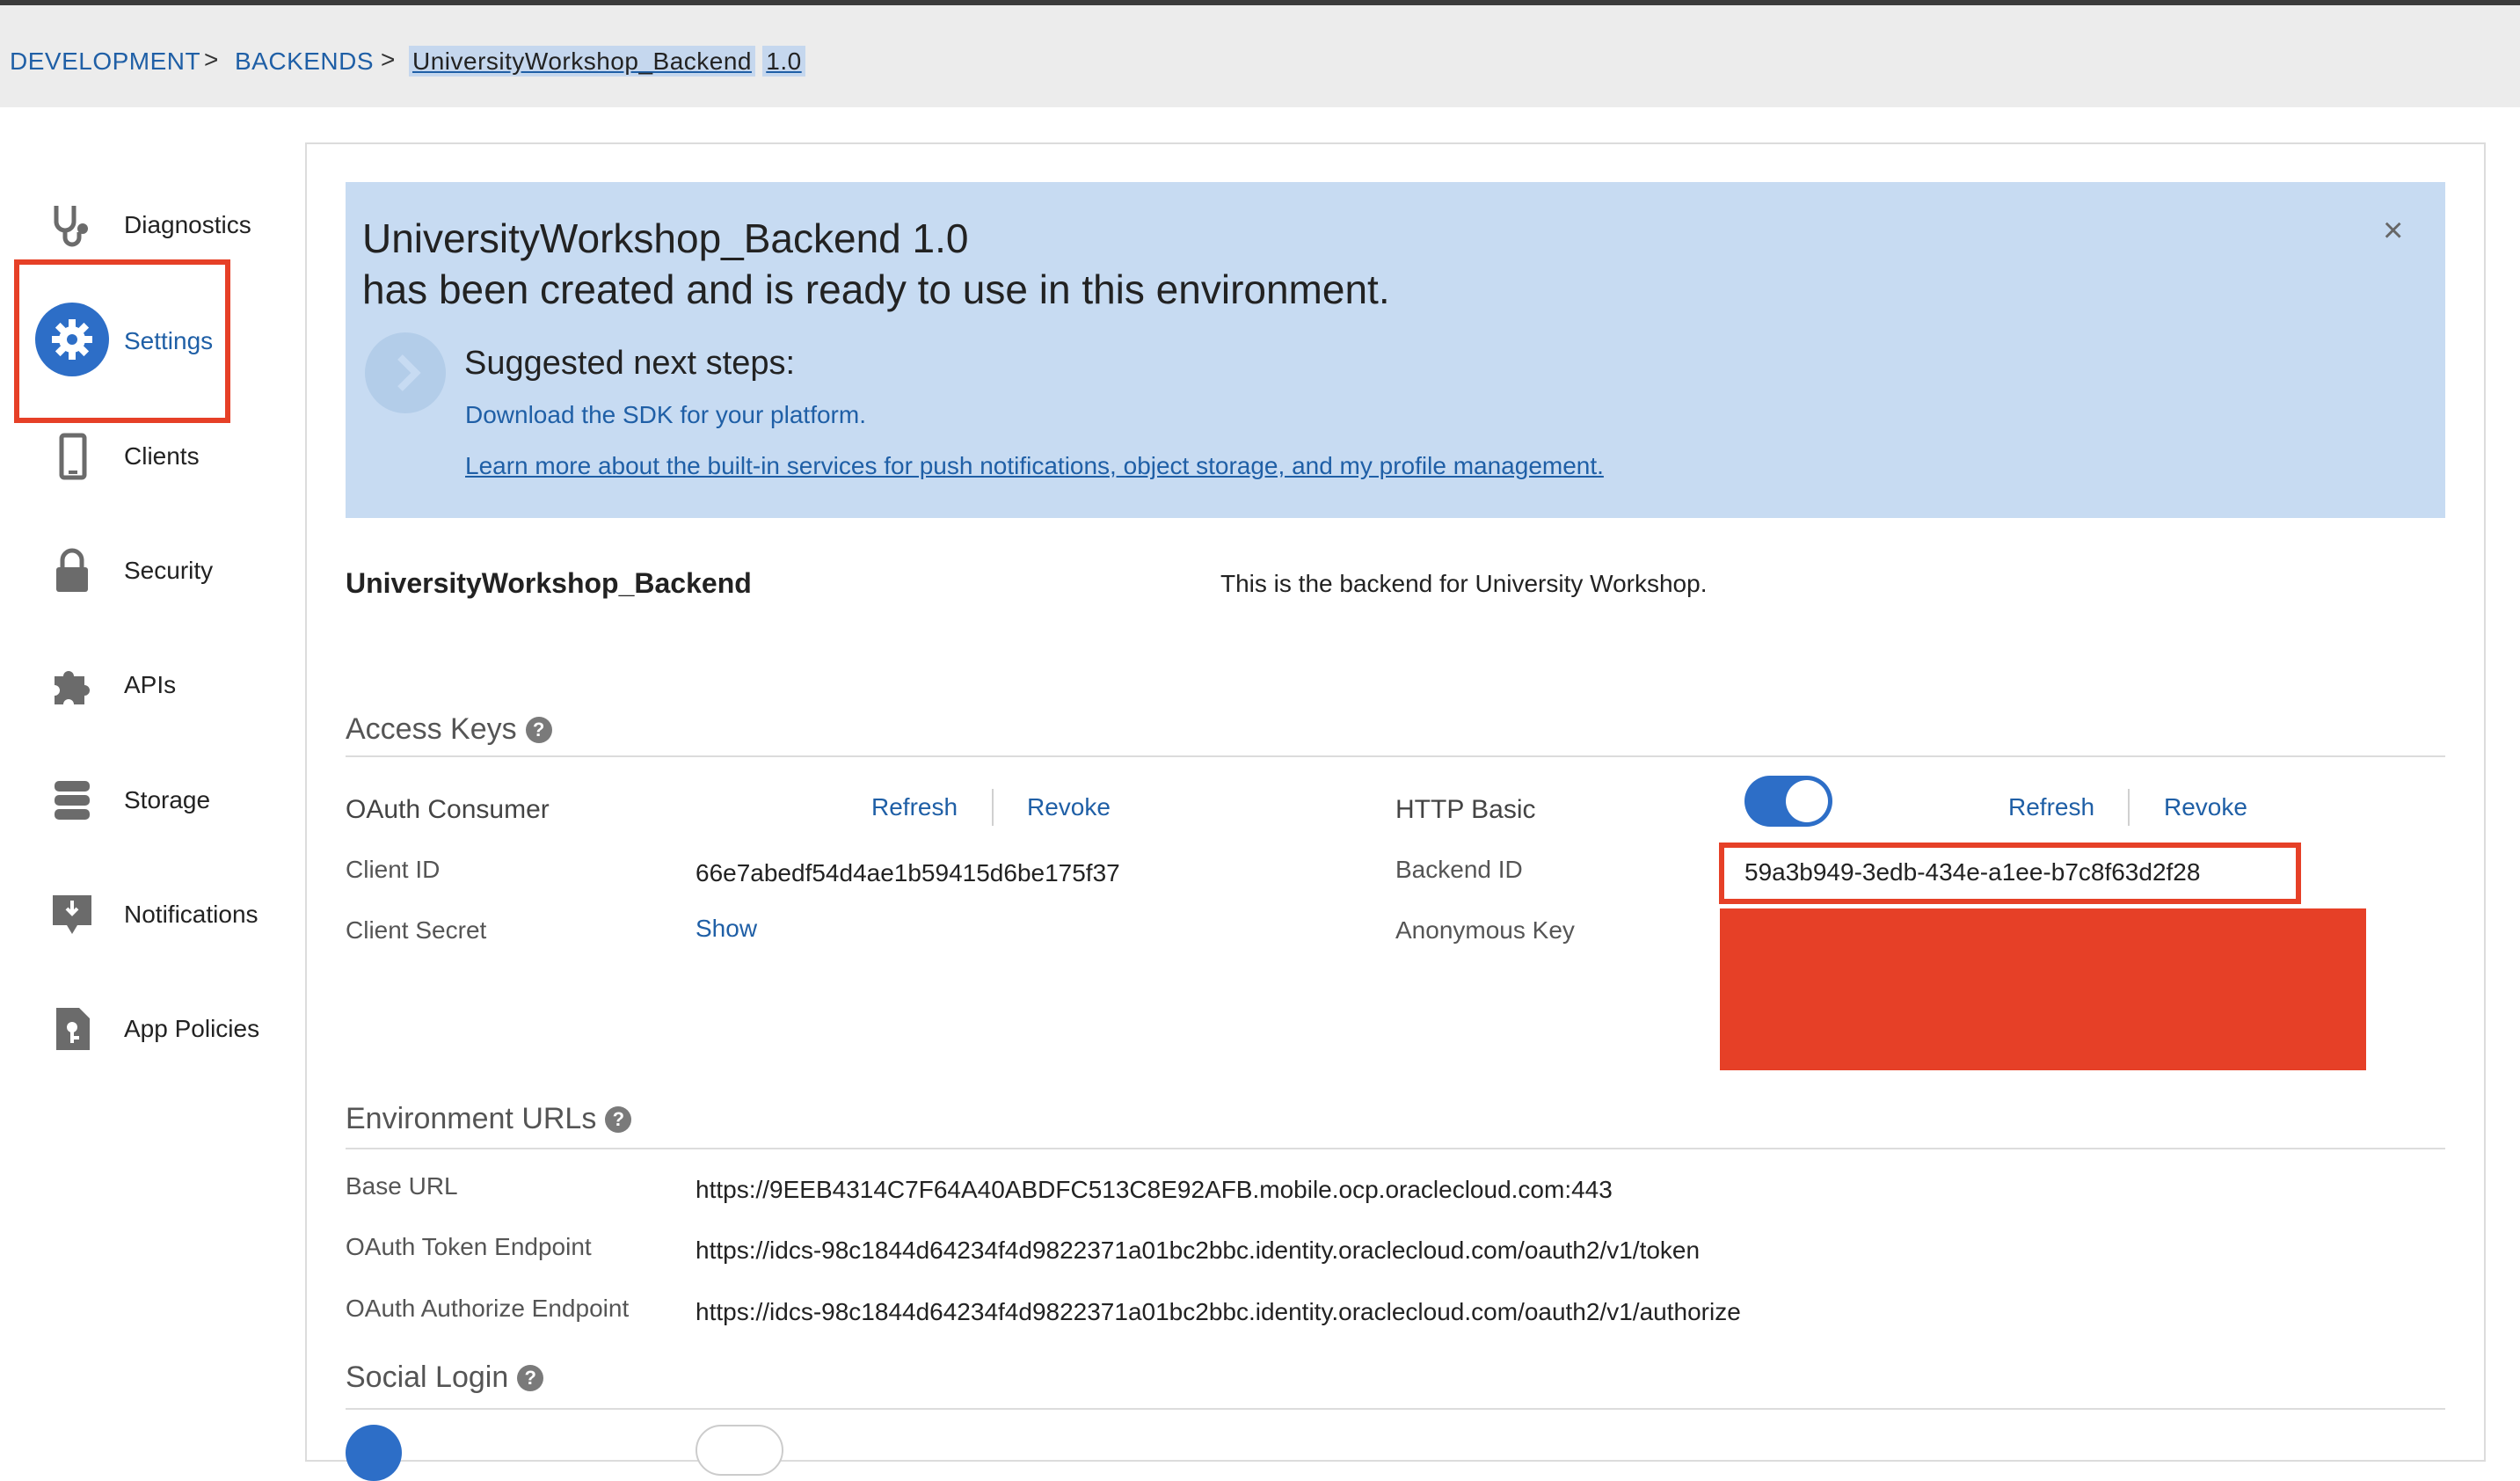  I want to click on backend-id-label: Backend ID, so click(1459, 869).